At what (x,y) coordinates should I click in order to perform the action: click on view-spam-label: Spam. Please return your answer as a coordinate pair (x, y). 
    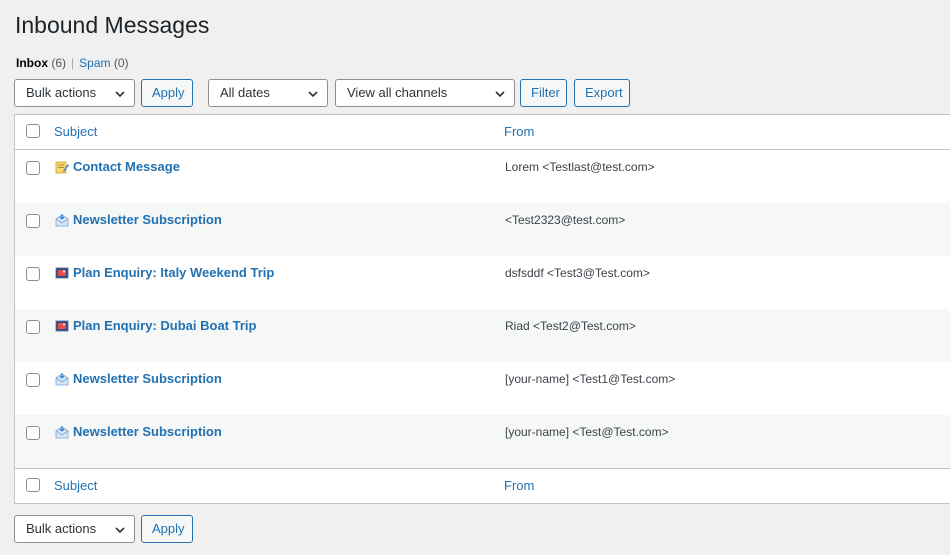
    Looking at the image, I should click on (95, 63).